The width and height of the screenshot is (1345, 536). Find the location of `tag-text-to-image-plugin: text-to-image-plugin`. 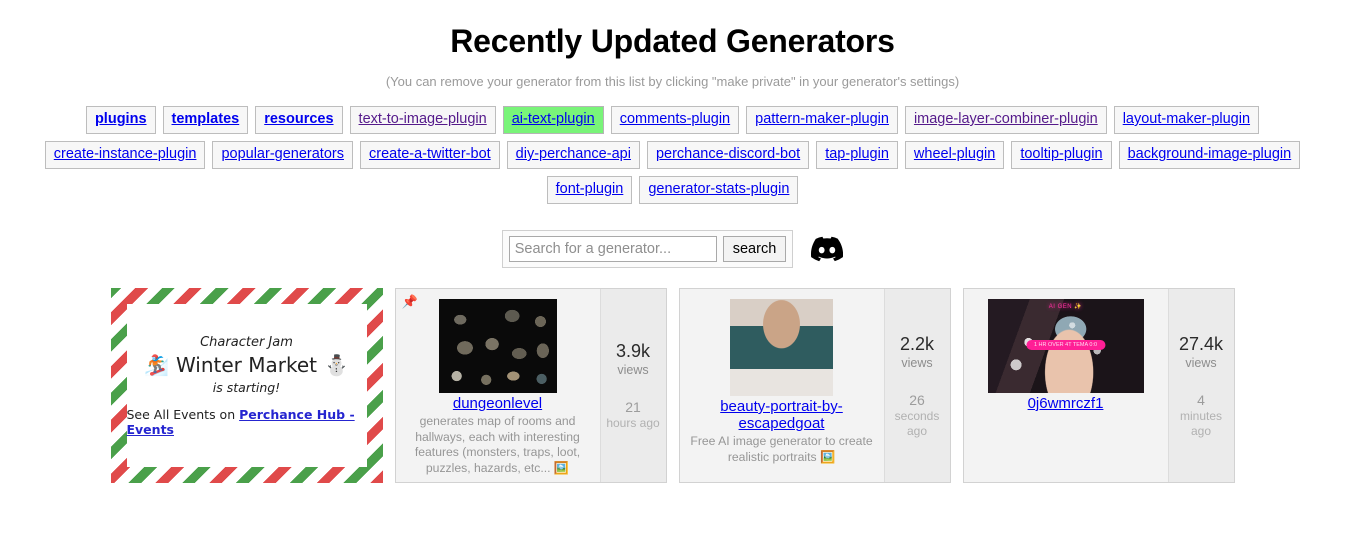

tag-text-to-image-plugin: text-to-image-plugin is located at coordinates (422, 120).